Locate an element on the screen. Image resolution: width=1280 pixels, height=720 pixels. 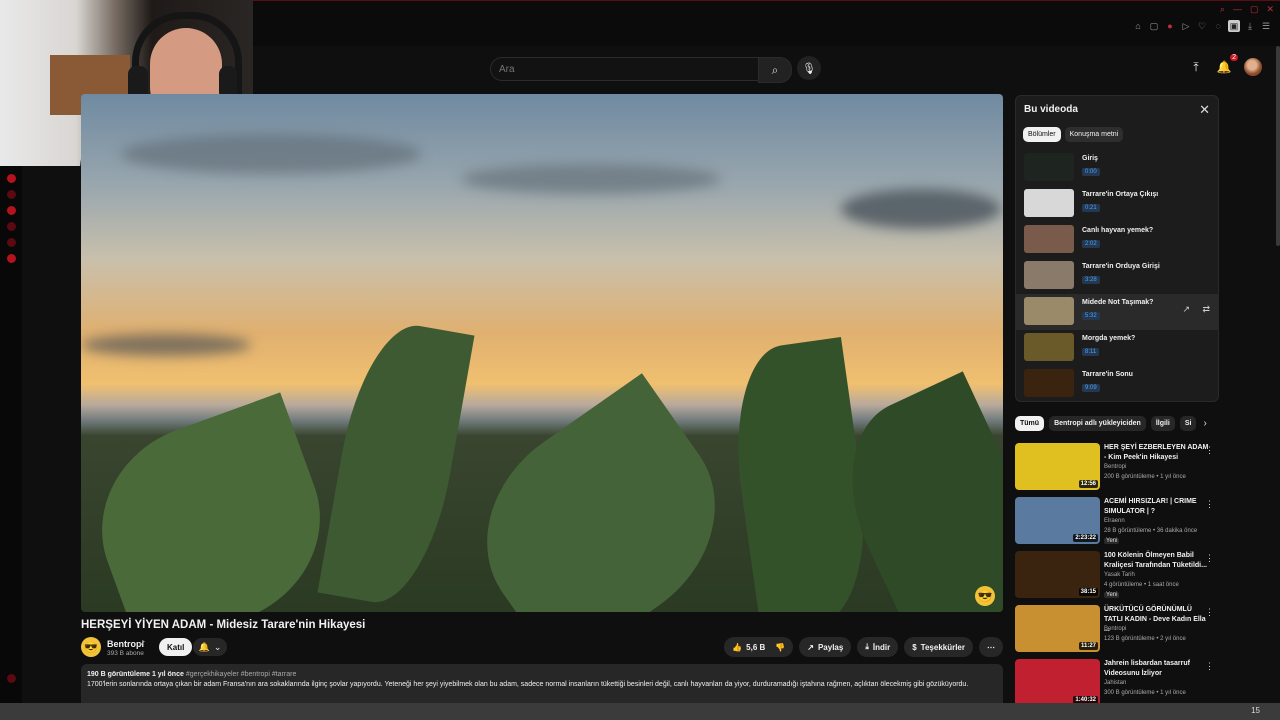
chip-from-uploader: Bentropi adlı yükleyiciden is located at coordinates (1097, 423).